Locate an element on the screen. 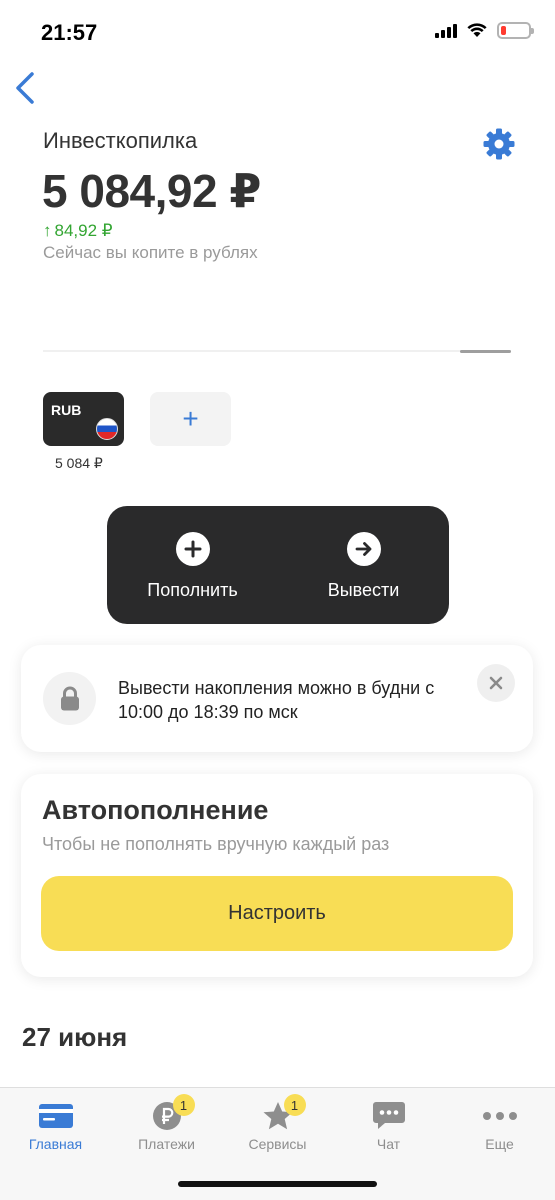 The image size is (555, 1200). battery-level is located at coordinates (503, 30).